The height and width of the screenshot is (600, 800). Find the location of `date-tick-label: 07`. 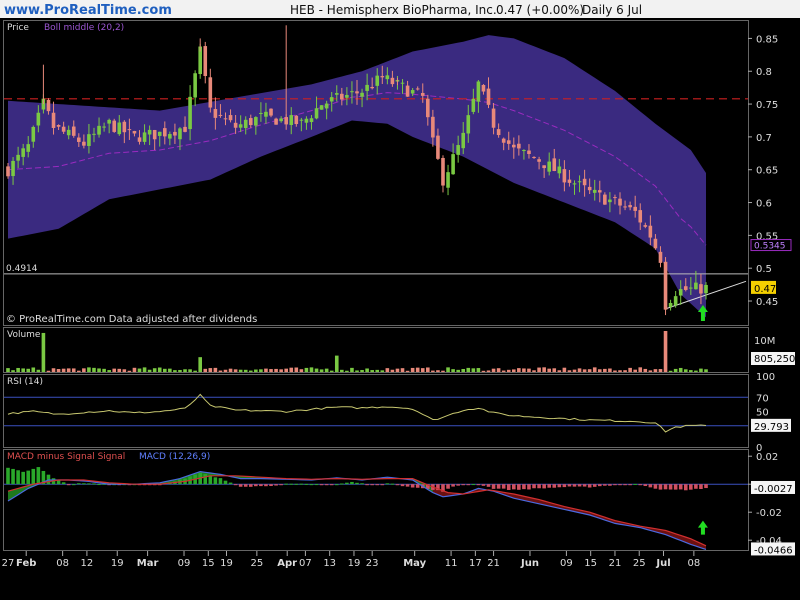

date-tick-label: 07 is located at coordinates (305, 563).